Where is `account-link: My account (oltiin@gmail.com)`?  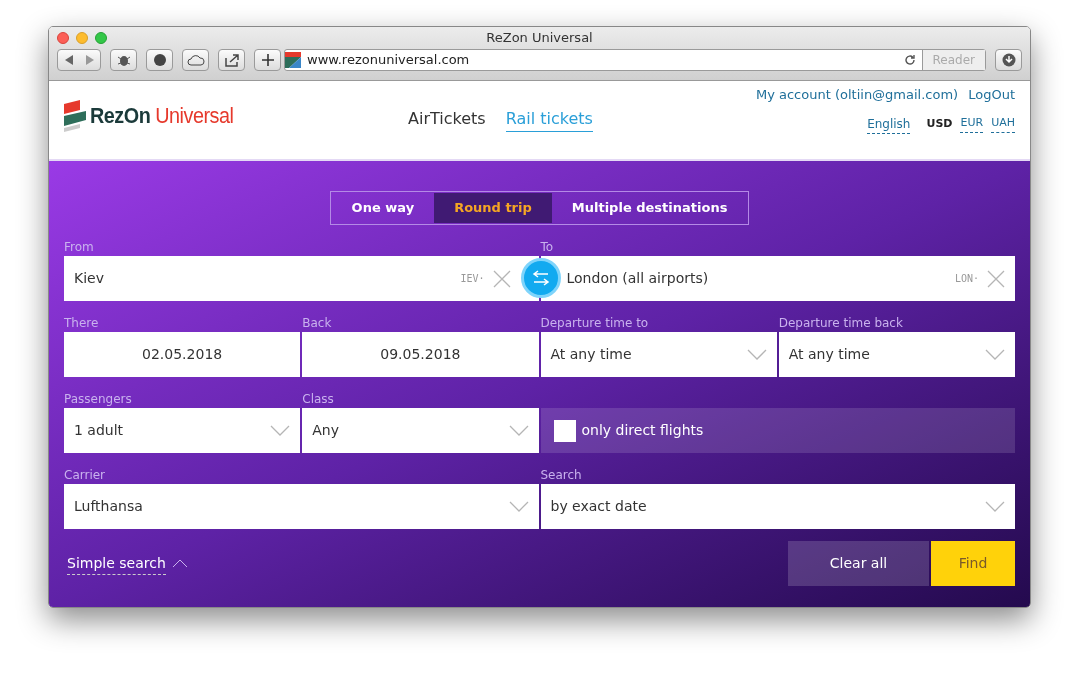 account-link: My account (oltiin@gmail.com) is located at coordinates (857, 95).